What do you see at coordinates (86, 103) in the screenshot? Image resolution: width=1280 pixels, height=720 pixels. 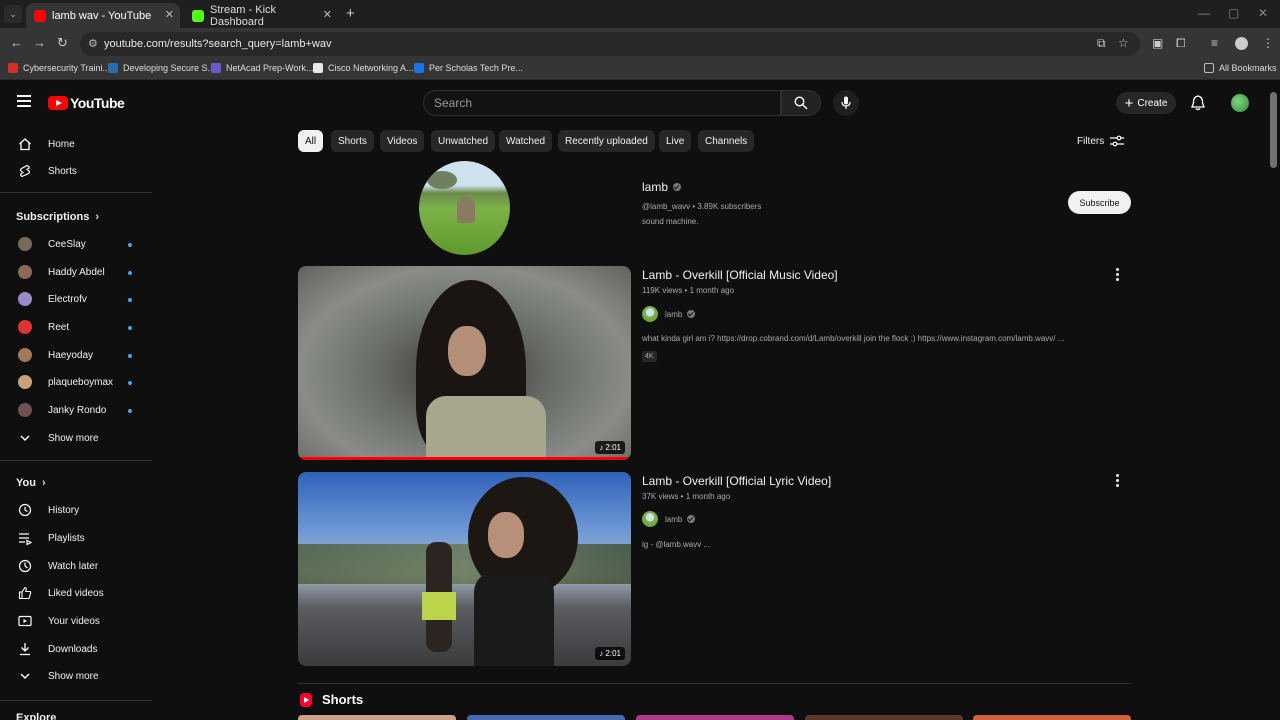 I see `youtube-logo: YouTube` at bounding box center [86, 103].